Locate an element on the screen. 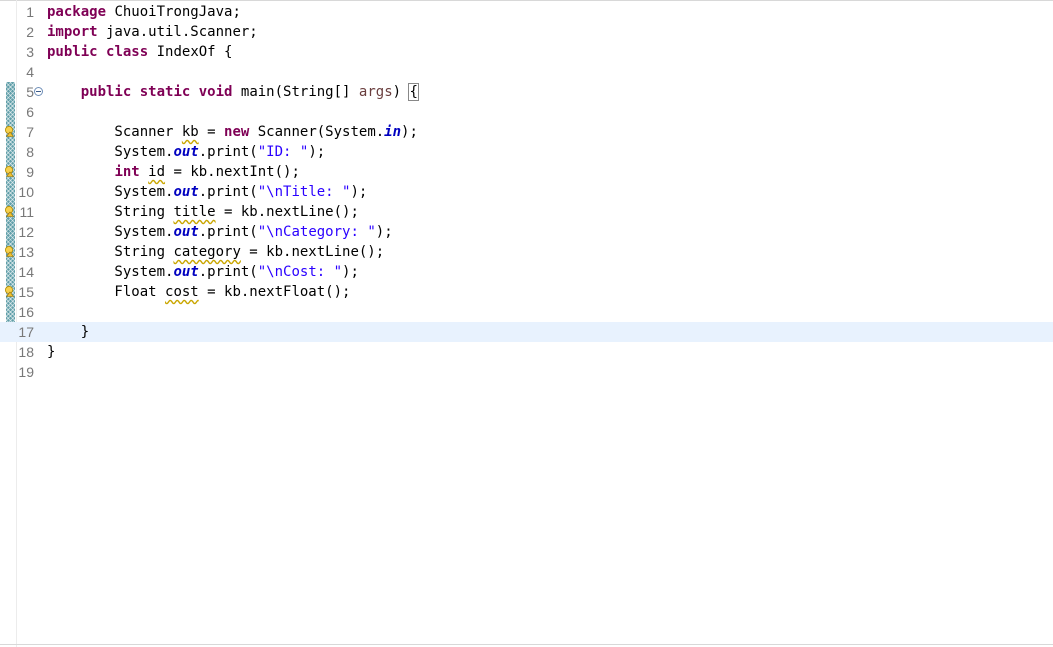  line-number: 6 is located at coordinates (30, 112).